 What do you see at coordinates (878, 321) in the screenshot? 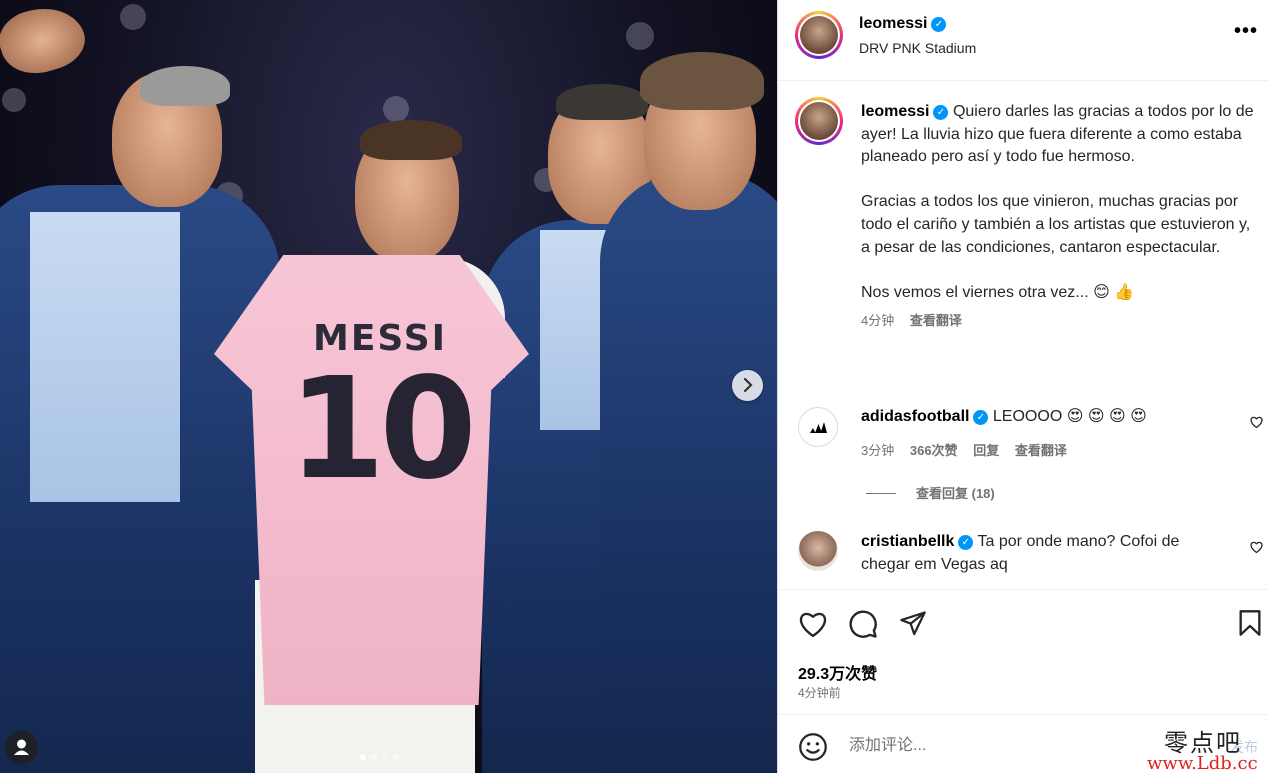
I see `caption-time: 4分钟` at bounding box center [878, 321].